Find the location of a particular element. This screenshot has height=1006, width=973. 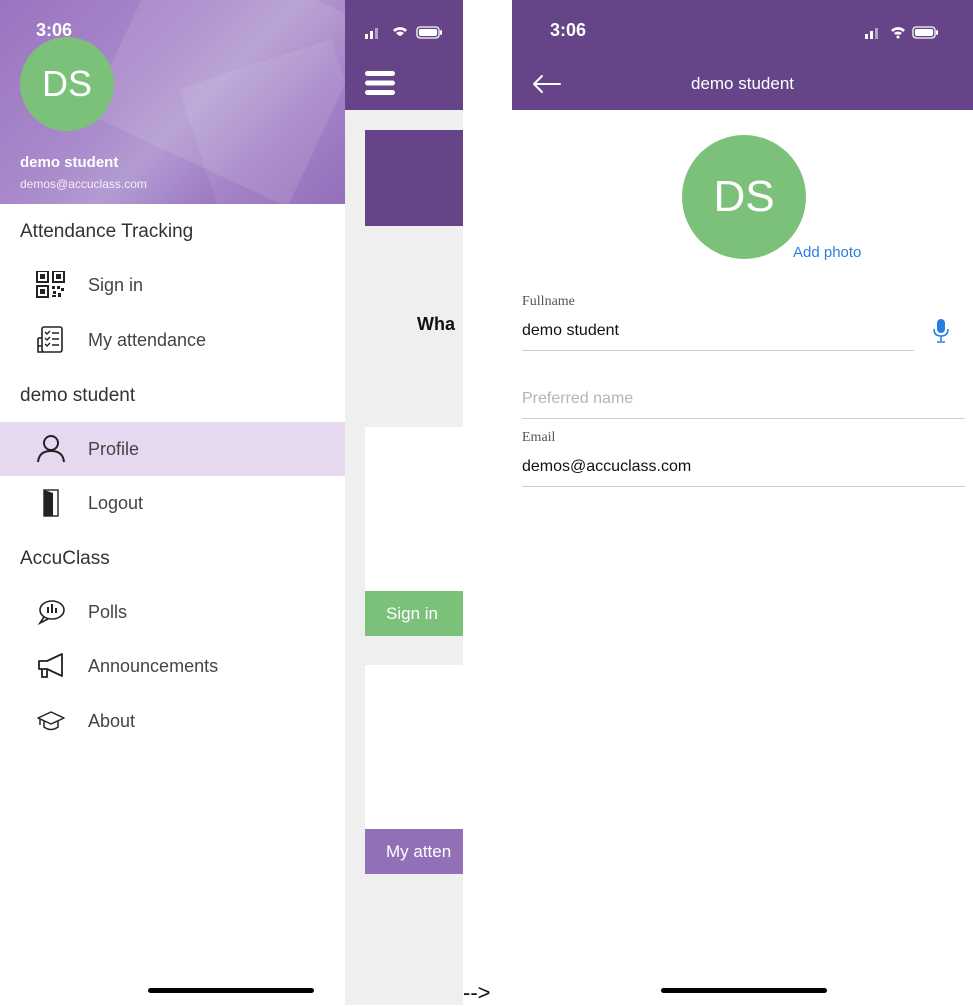

home-app-bar is located at coordinates (404, 55).